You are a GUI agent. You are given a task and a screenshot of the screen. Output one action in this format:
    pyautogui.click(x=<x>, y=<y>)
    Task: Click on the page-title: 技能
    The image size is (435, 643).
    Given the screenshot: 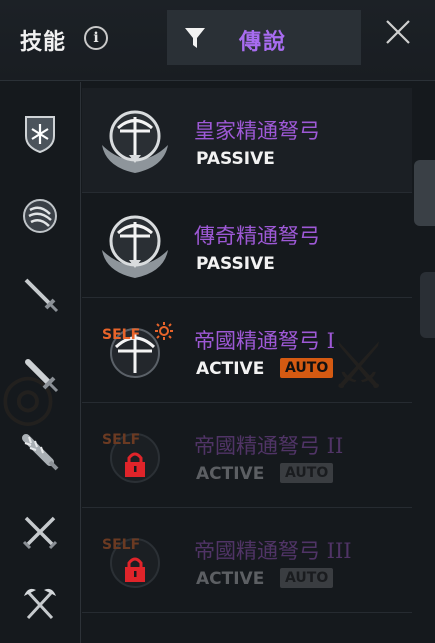 What is the action you would take?
    pyautogui.click(x=43, y=42)
    